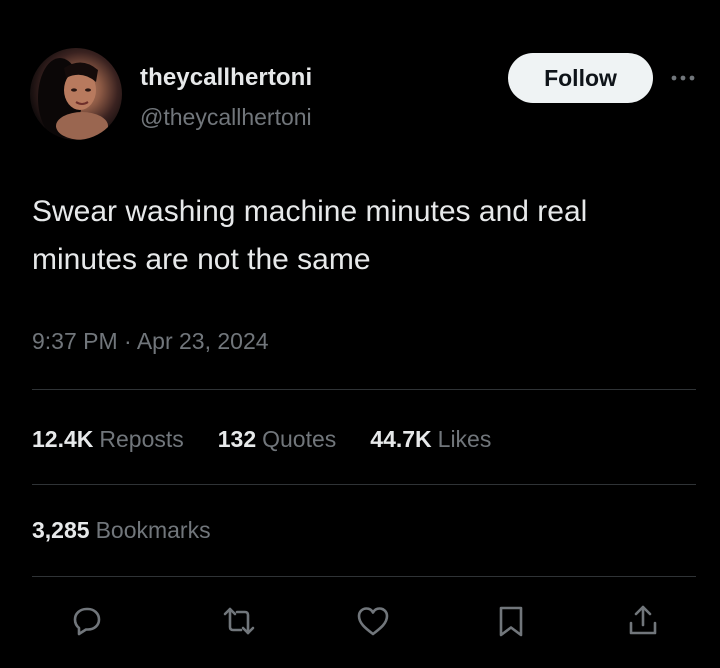 The image size is (720, 668). I want to click on more-horizontal-icon, so click(683, 78).